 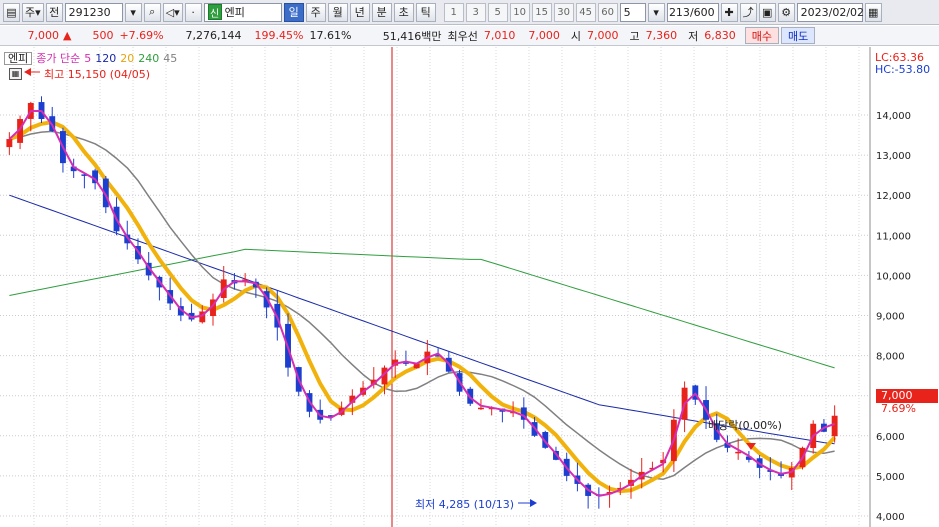 What do you see at coordinates (18, 58) in the screenshot?
I see `legend-stock-name: 엔피` at bounding box center [18, 58].